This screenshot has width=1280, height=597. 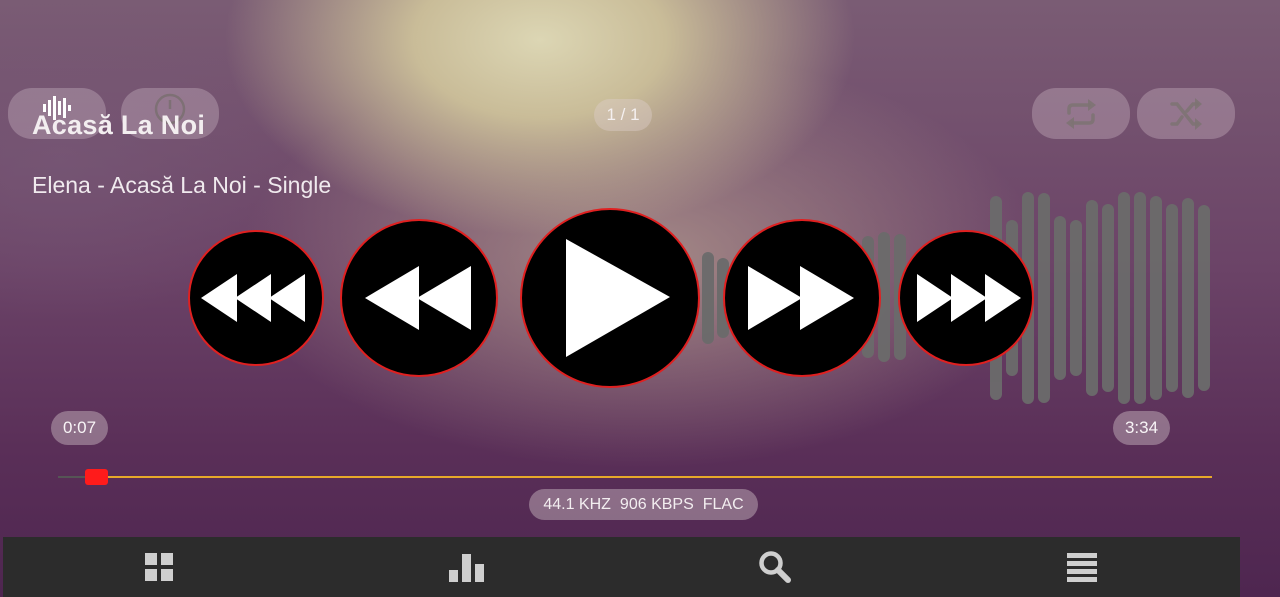 What do you see at coordinates (623, 115) in the screenshot?
I see `track-counter: 1 / 1` at bounding box center [623, 115].